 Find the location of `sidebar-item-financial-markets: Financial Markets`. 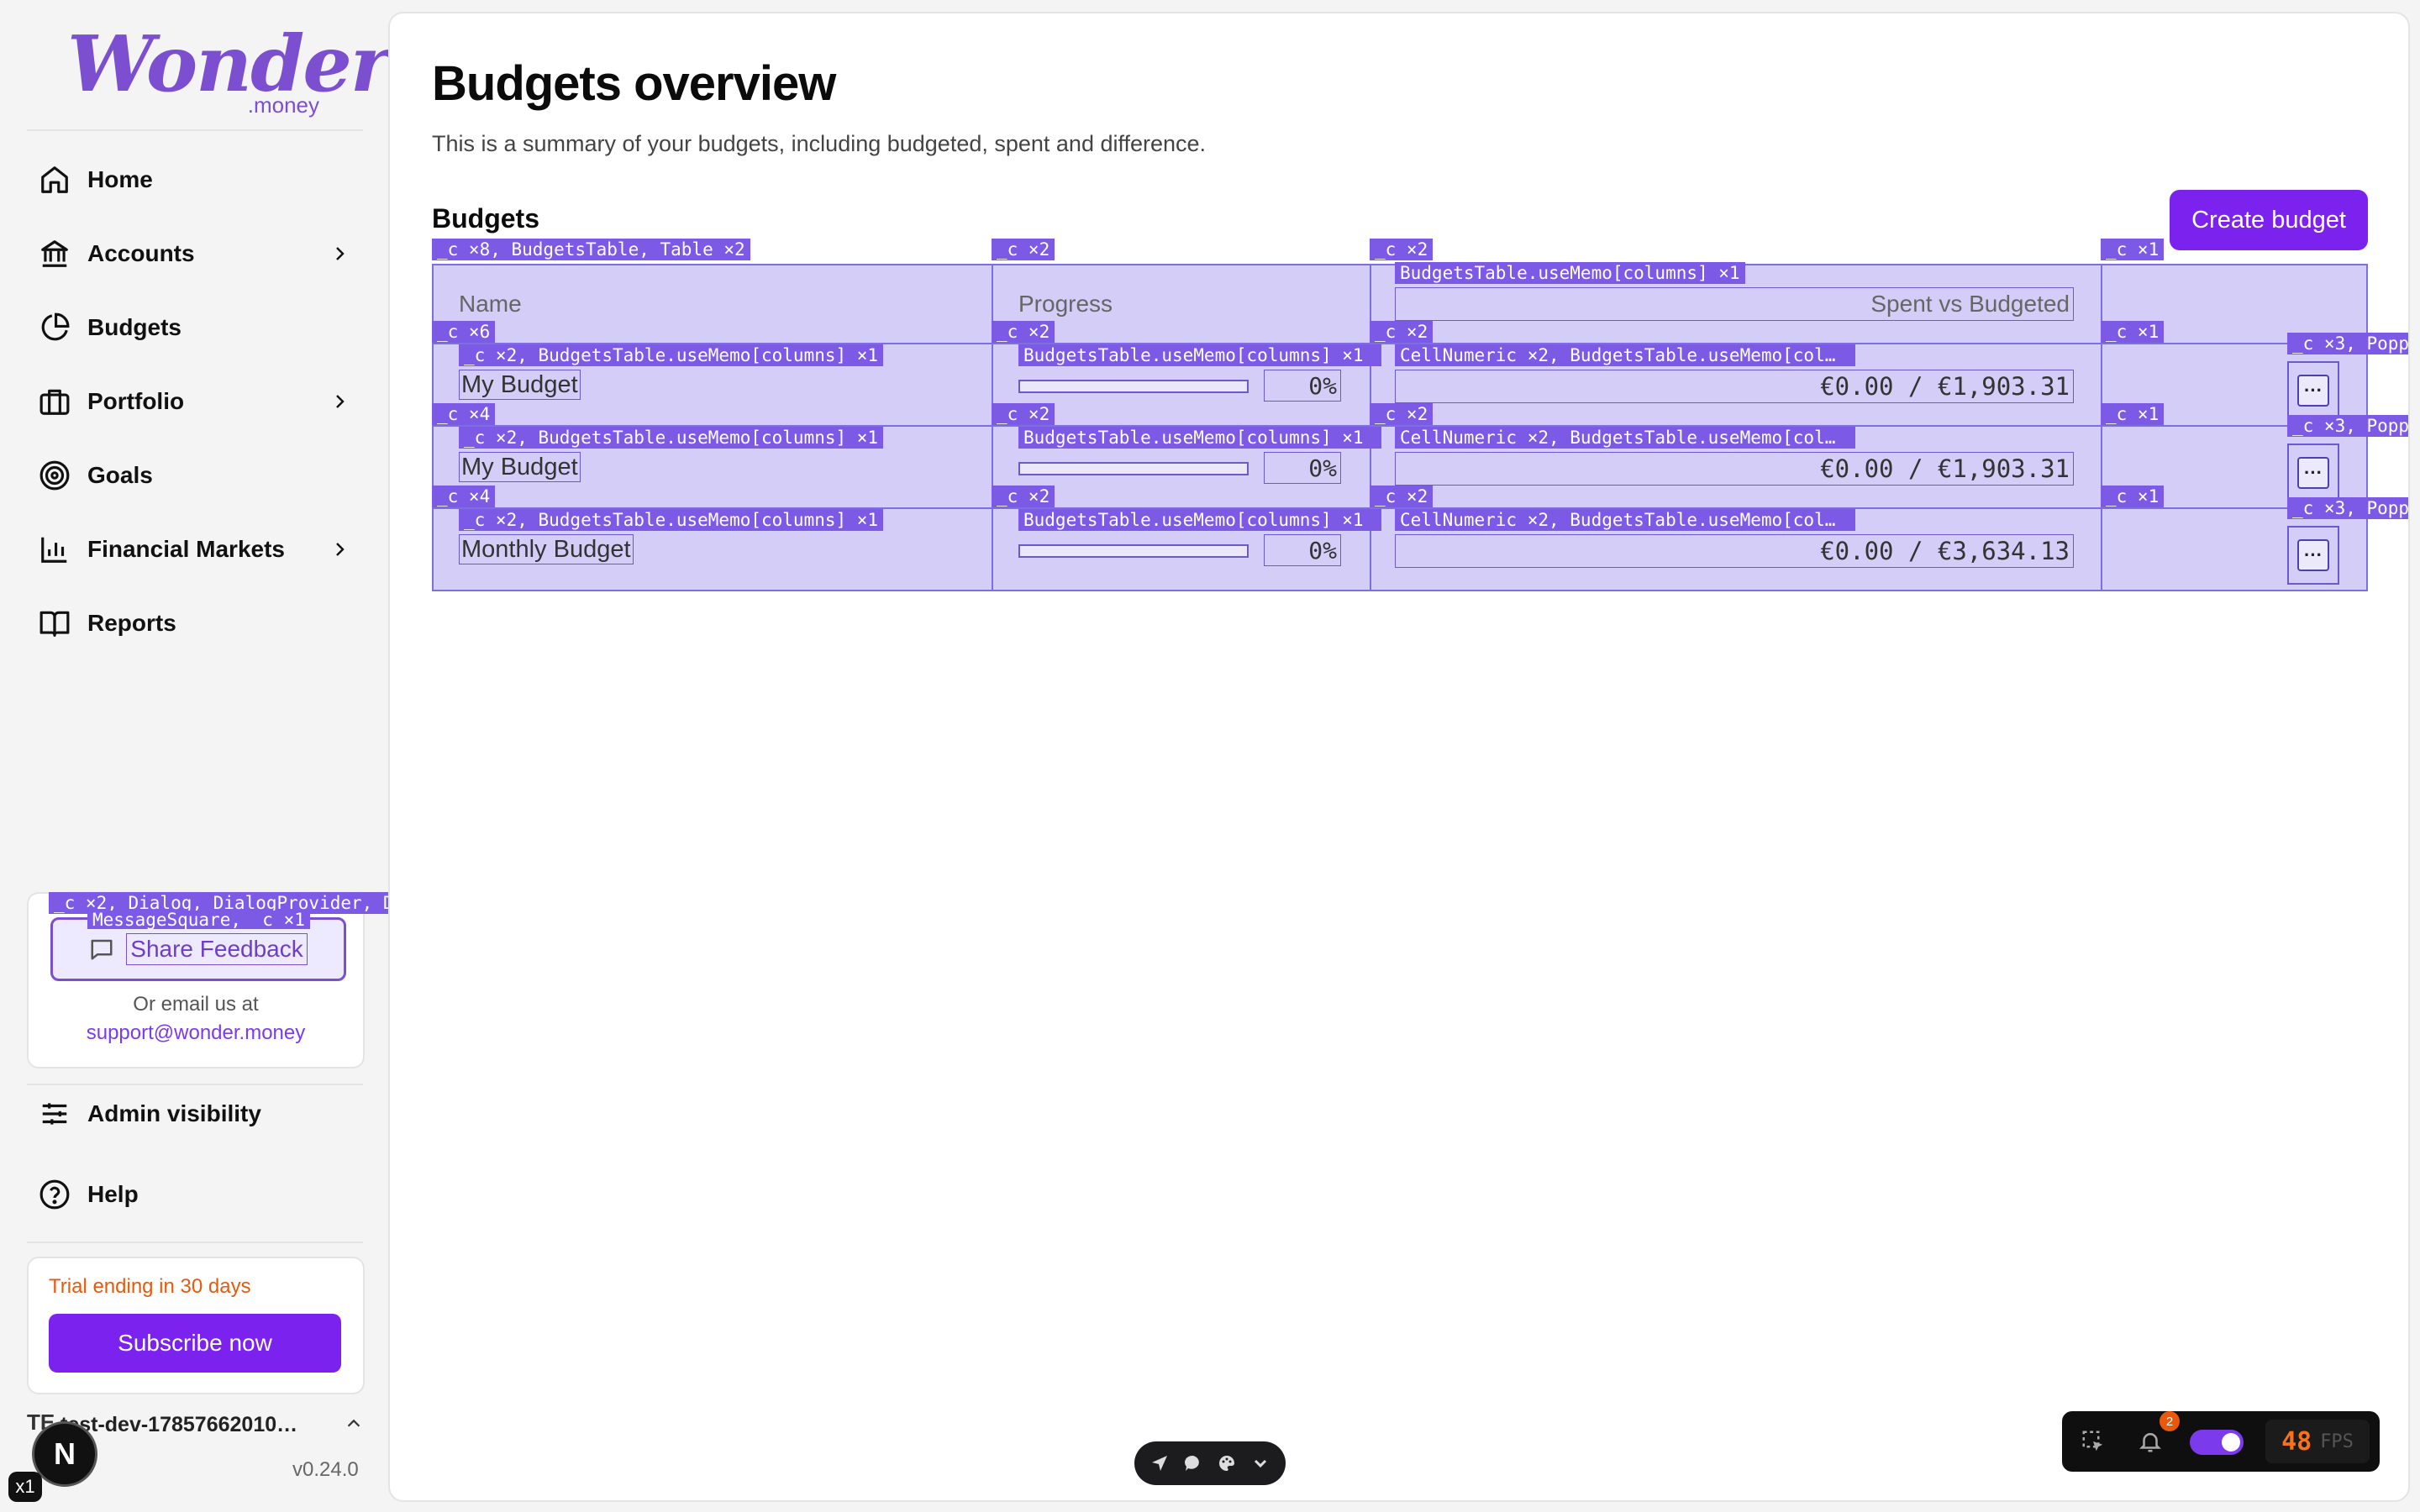

sidebar-item-financial-markets: Financial Markets is located at coordinates (195, 549).